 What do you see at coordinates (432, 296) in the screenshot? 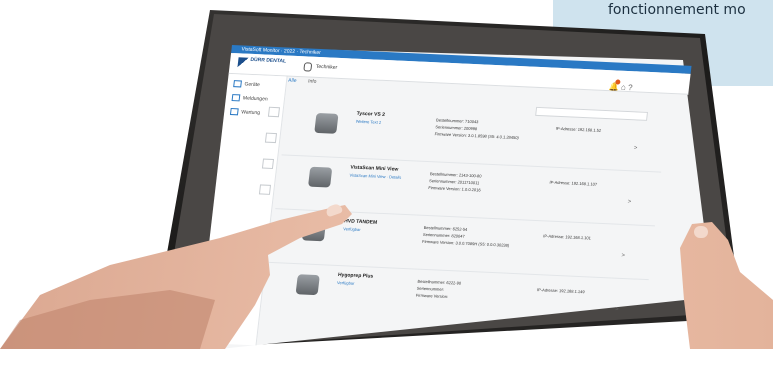
I see `firmware-version: Firmware Version:` at bounding box center [432, 296].